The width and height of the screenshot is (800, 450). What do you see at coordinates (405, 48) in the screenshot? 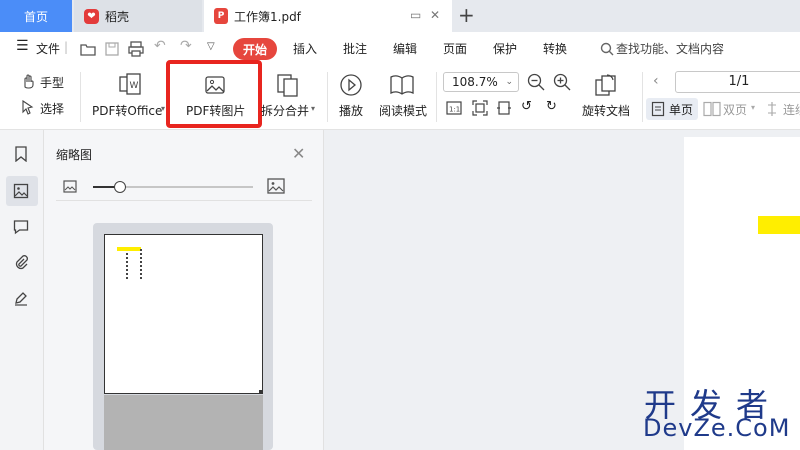
I see `menu-edit: 编辑` at bounding box center [405, 48].